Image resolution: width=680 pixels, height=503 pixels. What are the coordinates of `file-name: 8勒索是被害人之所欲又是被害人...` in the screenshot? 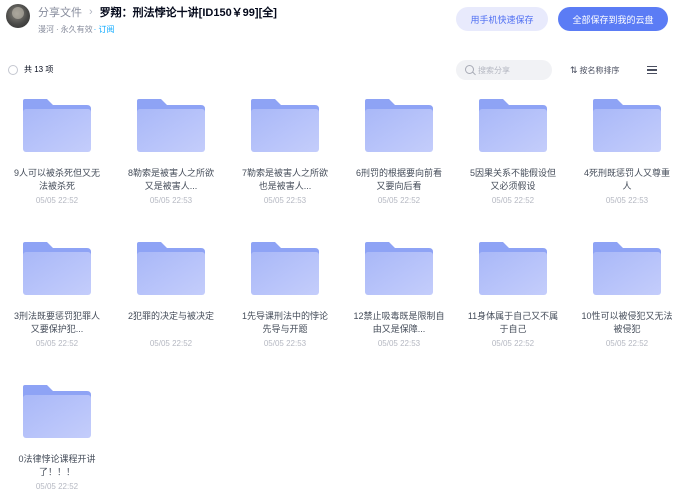 It's located at (171, 180).